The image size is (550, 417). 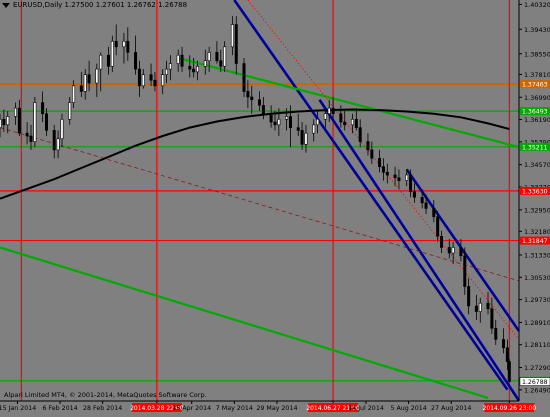 What do you see at coordinates (537, 368) in the screenshot?
I see `y-tick-label: 1.27290` at bounding box center [537, 368].